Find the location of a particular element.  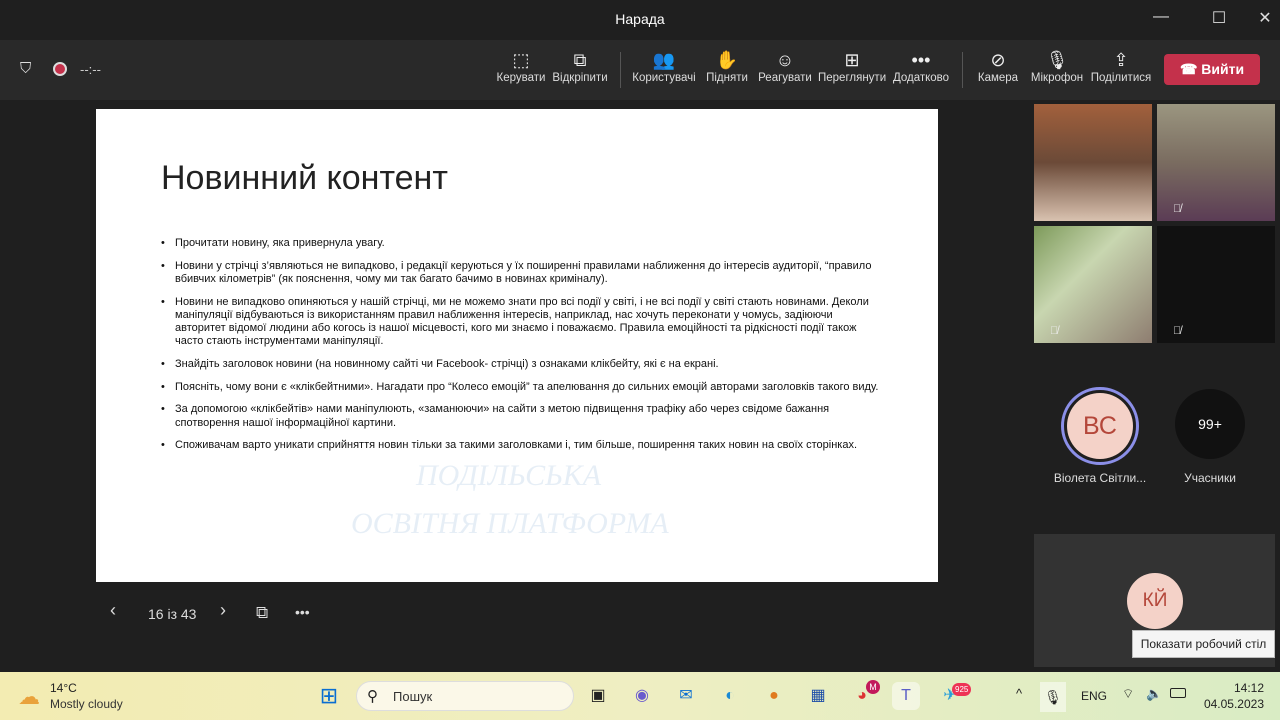

people-button: 👥 Користувачі is located at coordinates (664, 66).